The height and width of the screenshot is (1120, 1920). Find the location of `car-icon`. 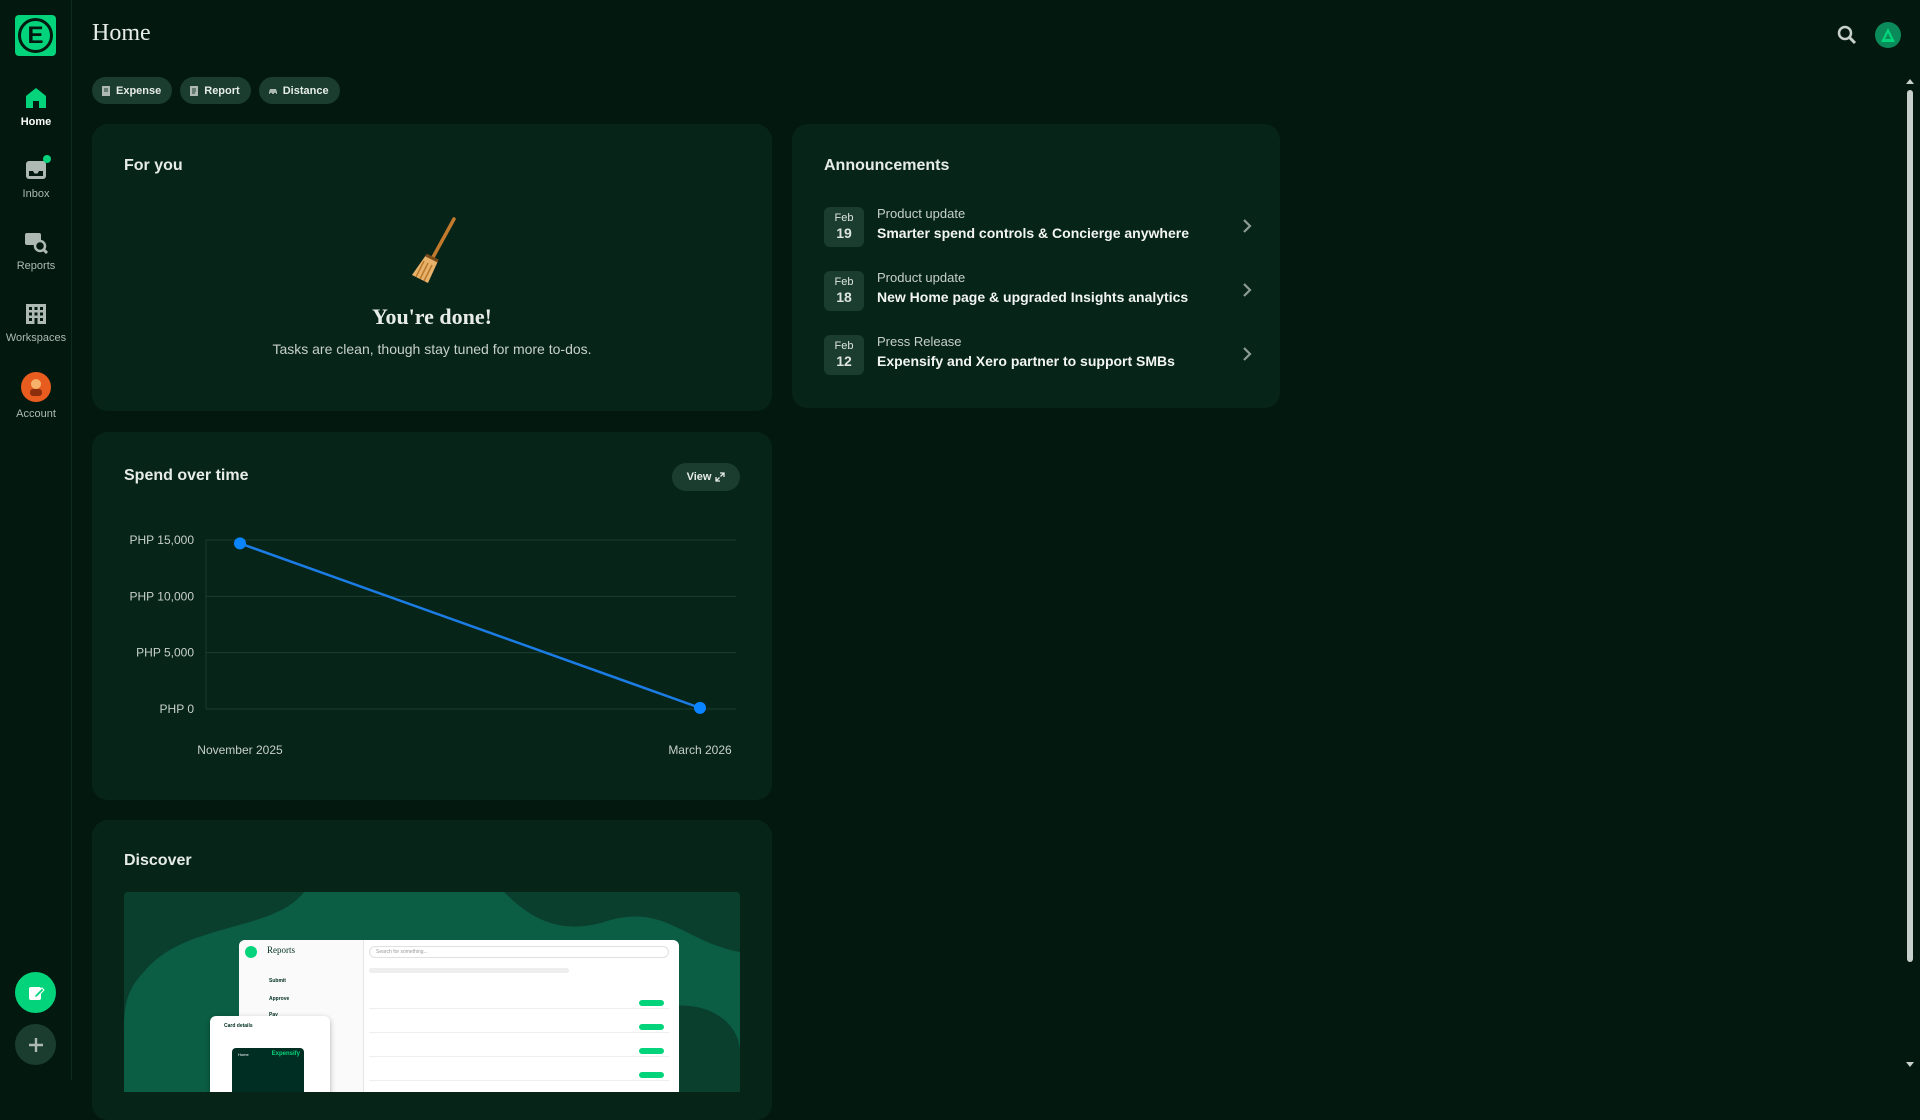

car-icon is located at coordinates (272, 91).